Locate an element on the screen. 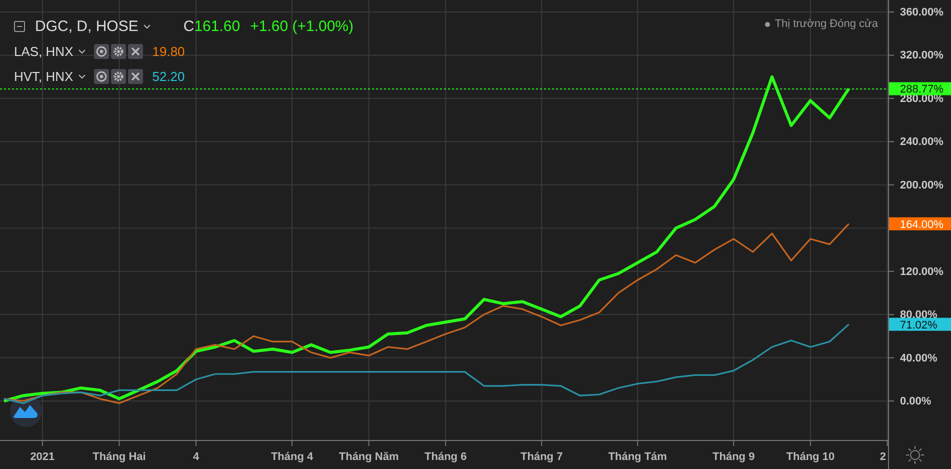 The width and height of the screenshot is (951, 469). axis-label: 80.00% is located at coordinates (919, 315).